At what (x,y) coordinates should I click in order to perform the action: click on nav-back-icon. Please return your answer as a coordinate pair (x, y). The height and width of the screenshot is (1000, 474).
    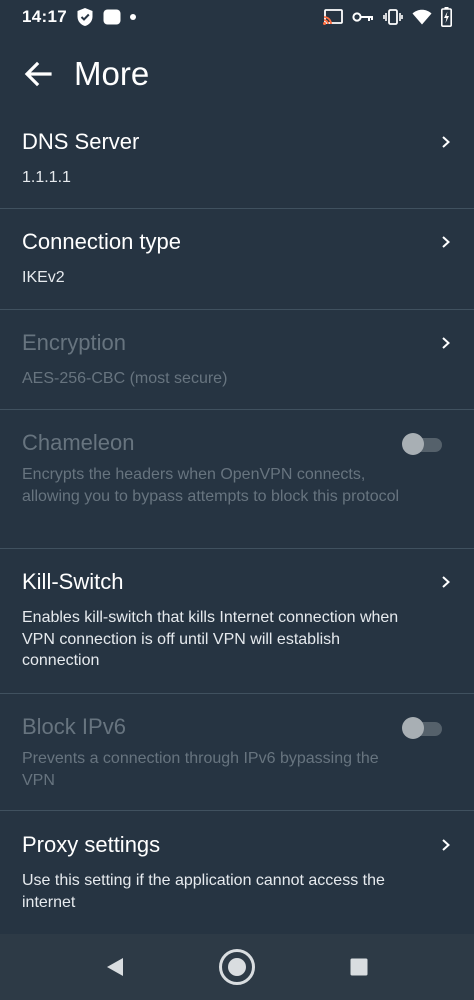
    Looking at the image, I should click on (115, 967).